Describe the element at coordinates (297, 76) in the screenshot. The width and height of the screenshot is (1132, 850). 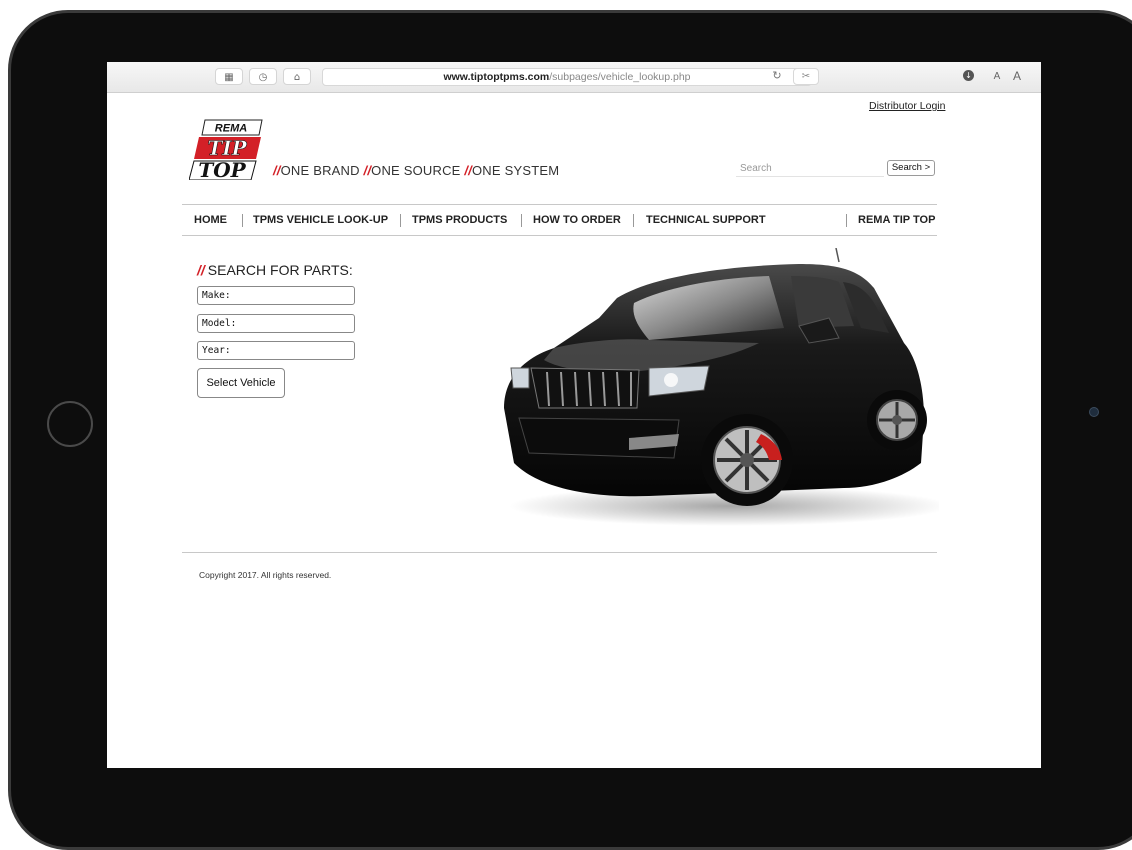
I see `home-icon: ⌂` at that location.